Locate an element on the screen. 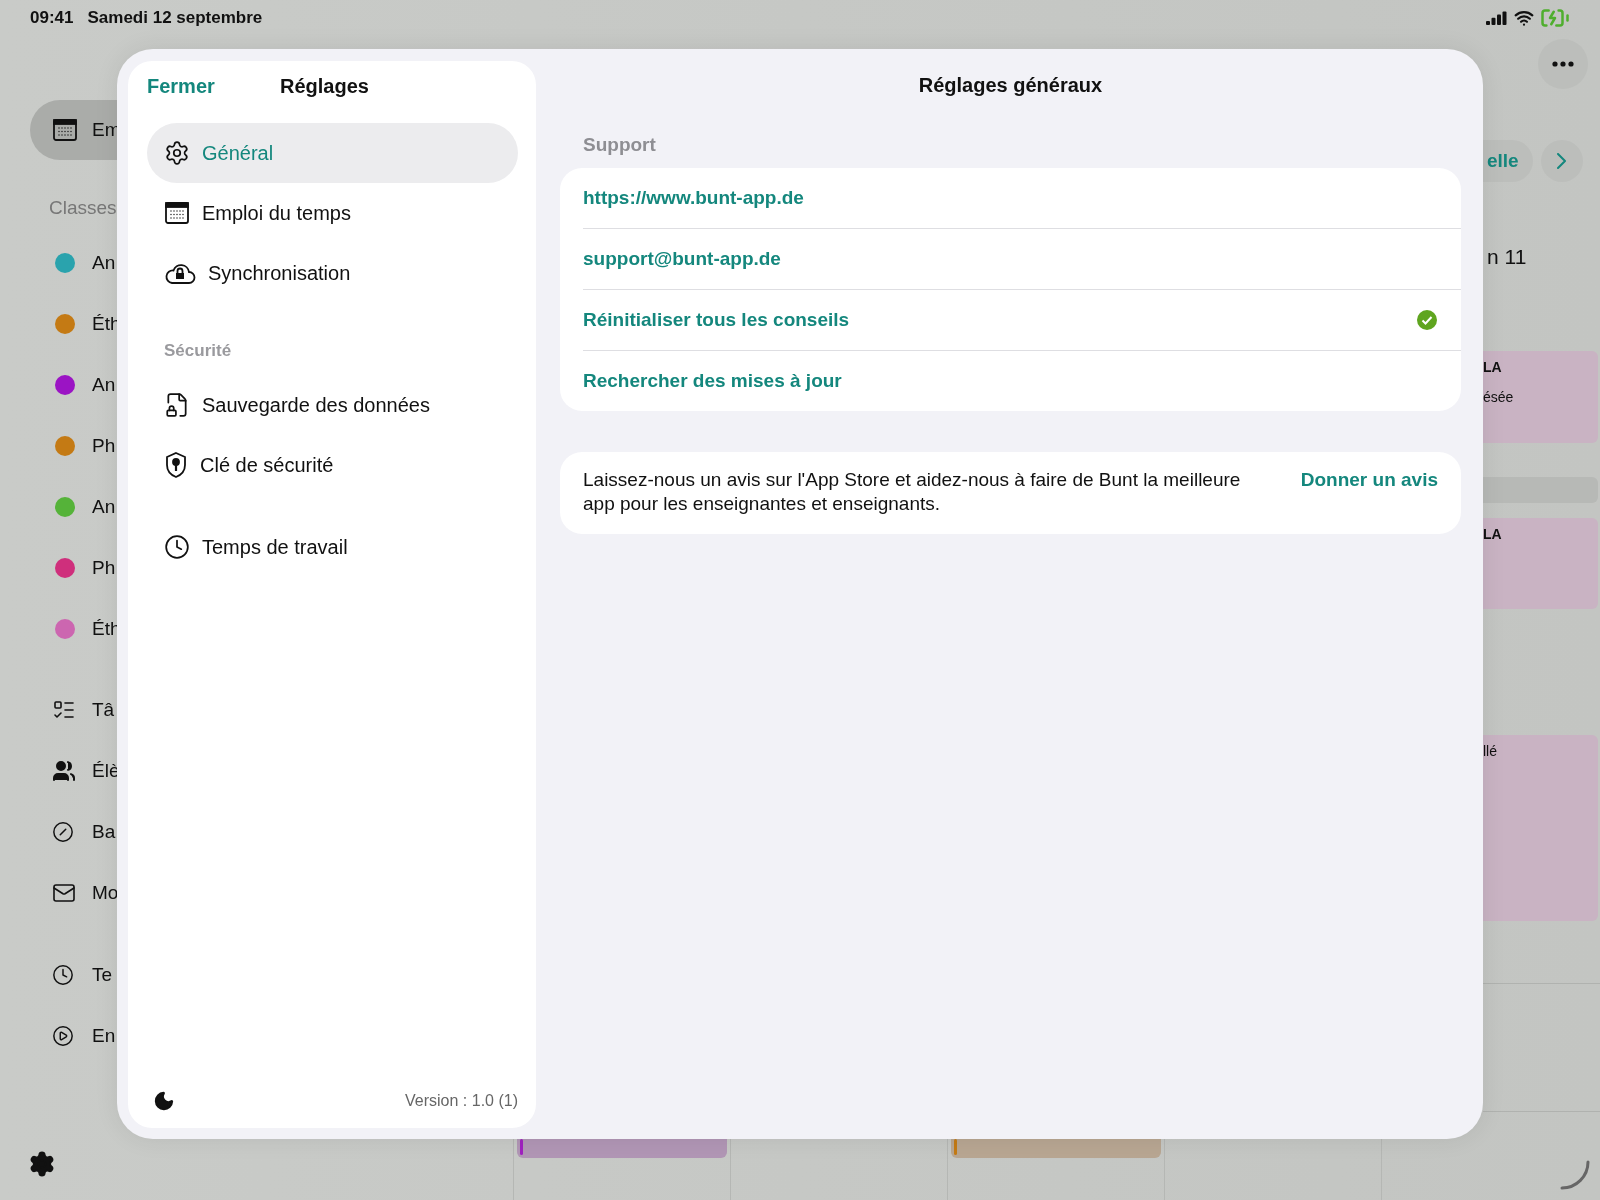  status-date: Samedi 12 septembre is located at coordinates (175, 18).